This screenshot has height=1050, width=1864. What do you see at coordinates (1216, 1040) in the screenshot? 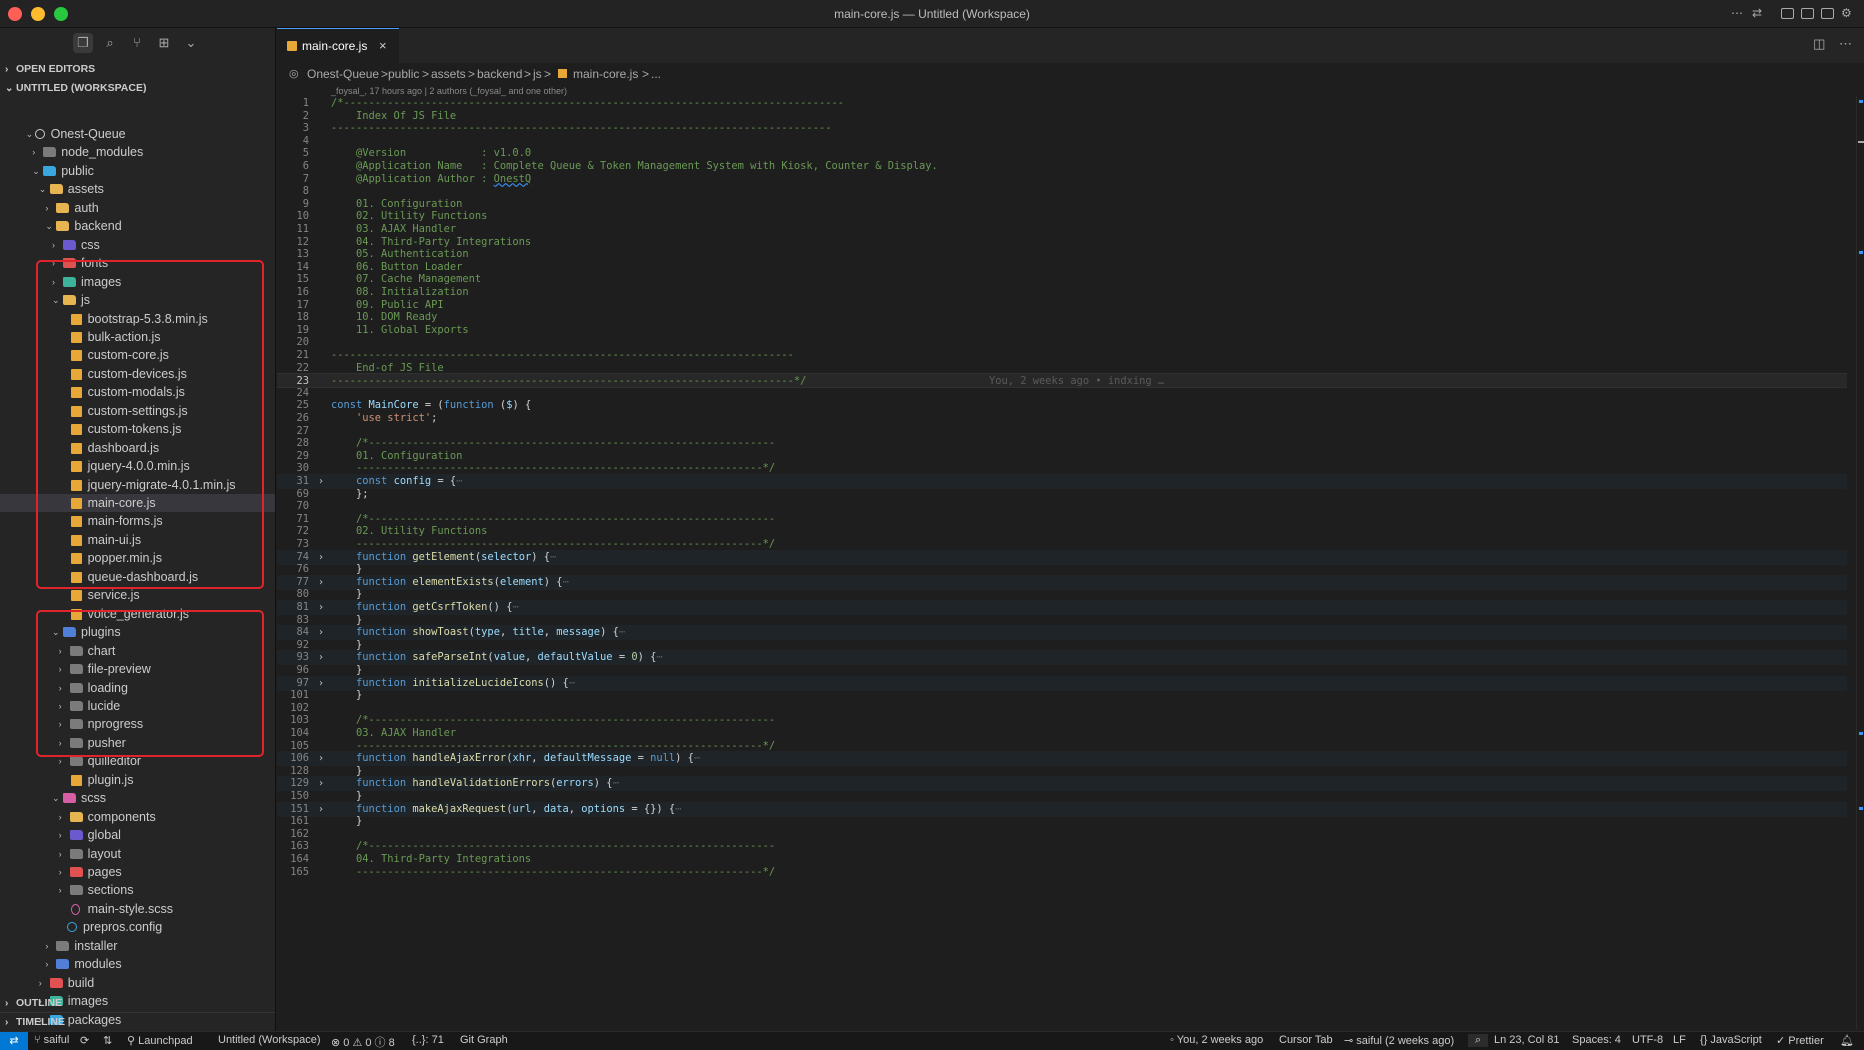
I see `blame-indicator: ◦ You, 2 weeks ago` at bounding box center [1216, 1040].